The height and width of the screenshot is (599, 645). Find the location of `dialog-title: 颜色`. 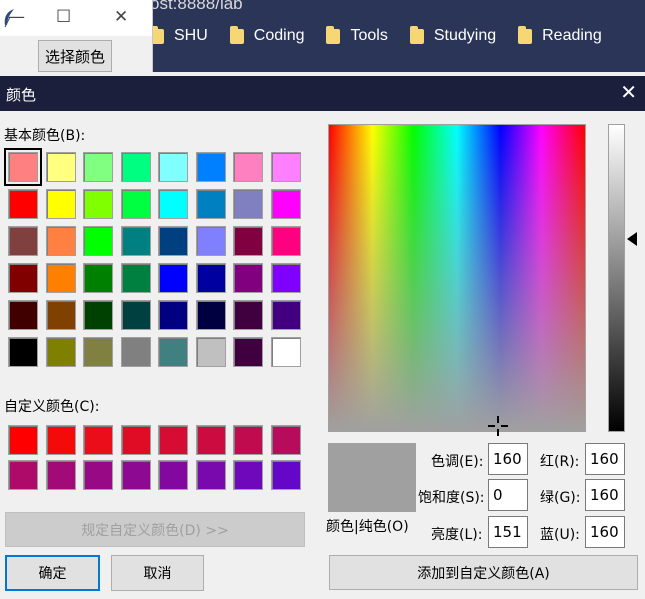

dialog-title: 颜色 is located at coordinates (21, 95).